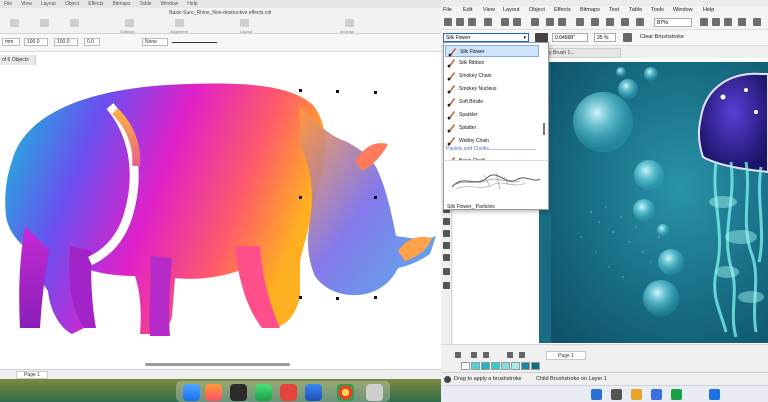 The height and width of the screenshot is (402, 768). Describe the element at coordinates (486, 37) in the screenshot. I see `brush-type-select: Silk Flower ▾` at that location.